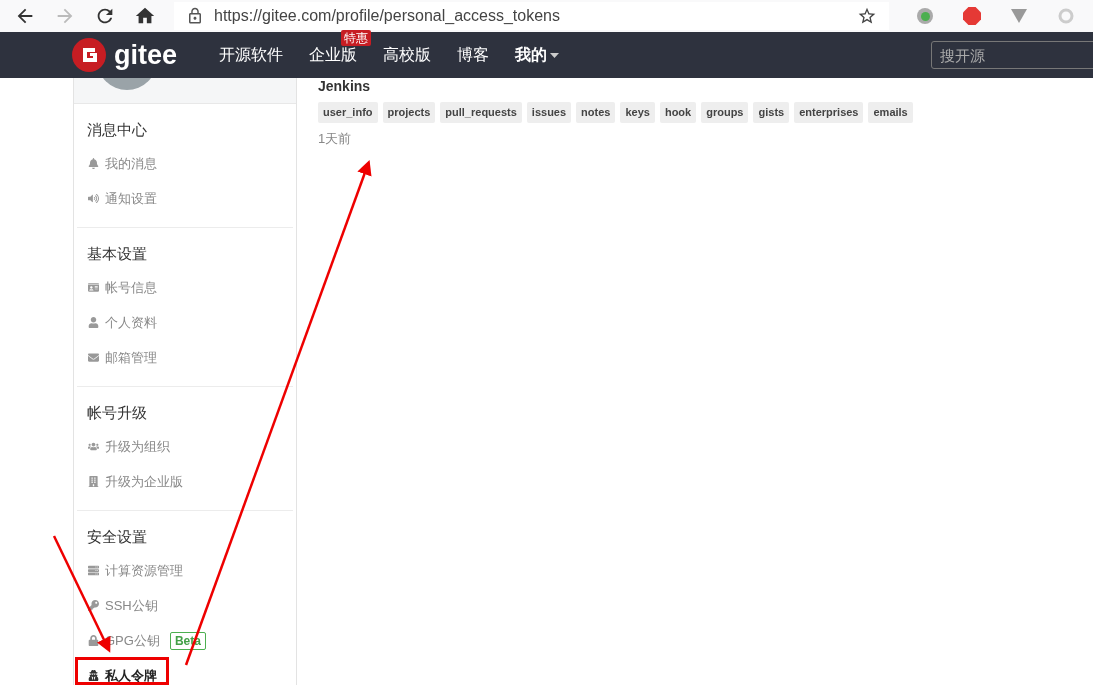  Describe the element at coordinates (119, 675) in the screenshot. I see `sidebar-item: 私人令牌` at that location.